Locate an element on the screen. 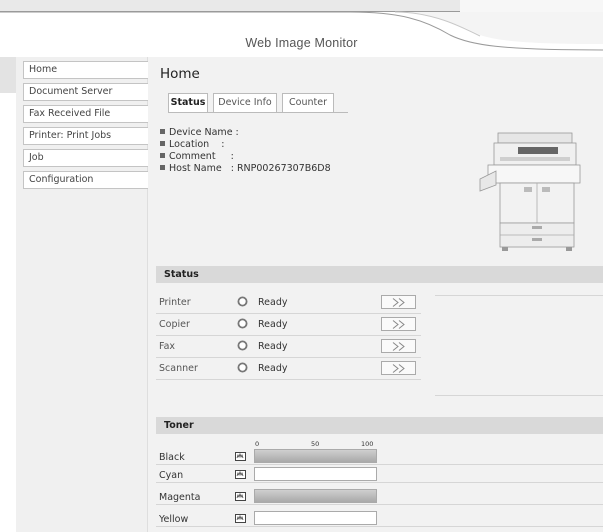 The image size is (603, 532). app-title: Web Image Monitor is located at coordinates (301, 43).